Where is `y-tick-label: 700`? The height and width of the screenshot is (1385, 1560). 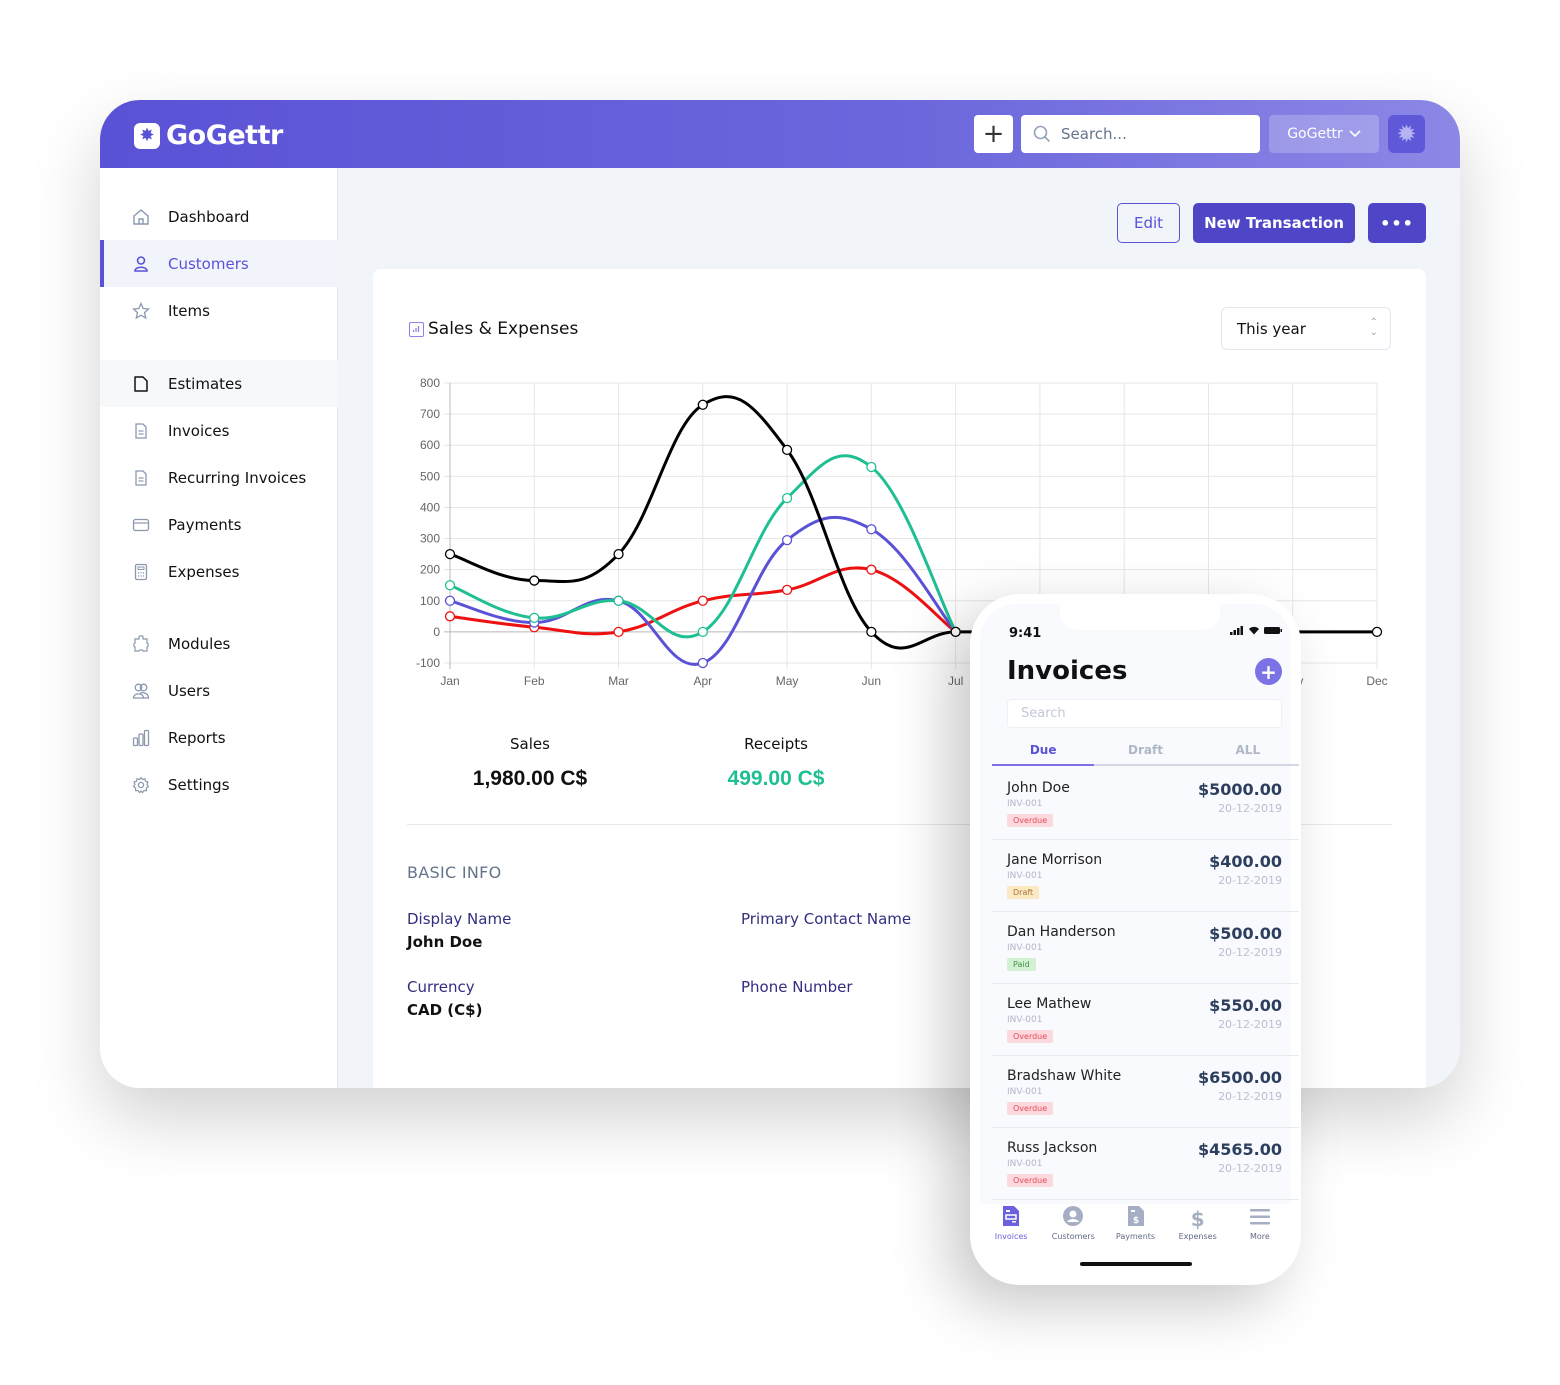
y-tick-label: 700 is located at coordinates (430, 414).